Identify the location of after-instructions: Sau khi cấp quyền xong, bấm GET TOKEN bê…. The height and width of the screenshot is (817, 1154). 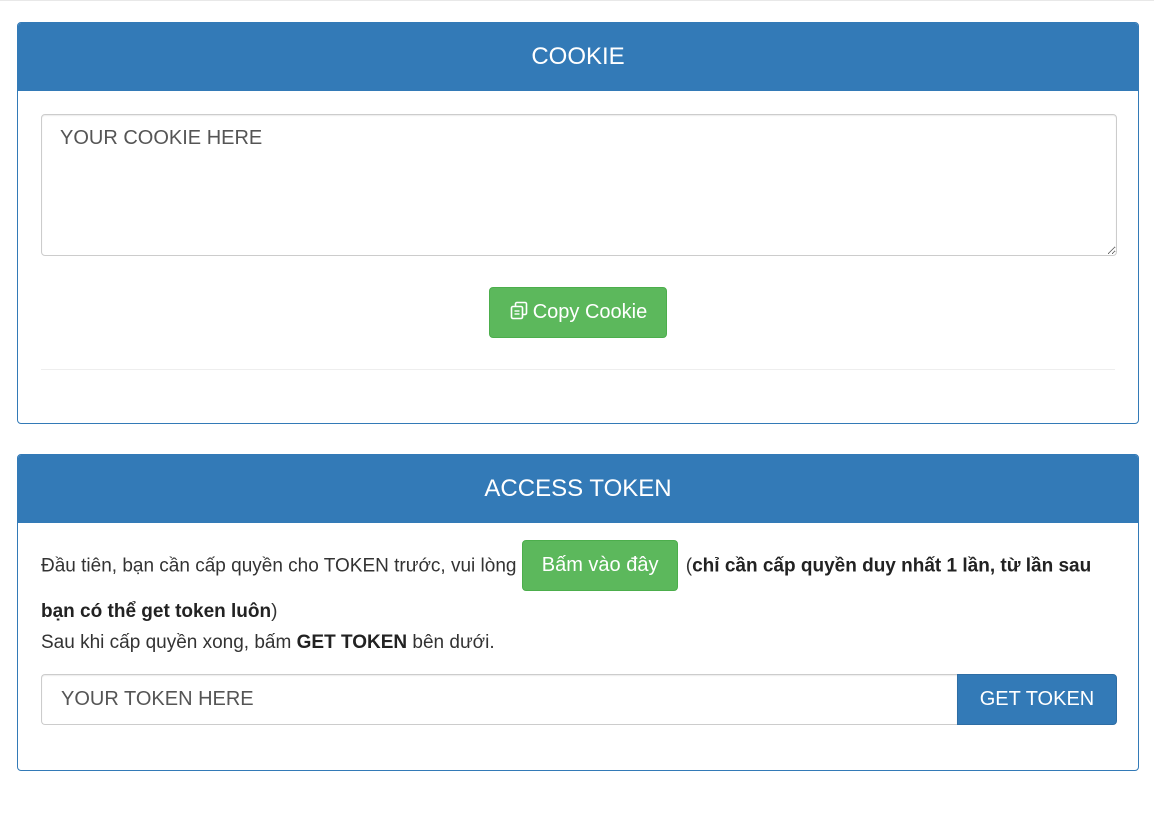
(578, 643).